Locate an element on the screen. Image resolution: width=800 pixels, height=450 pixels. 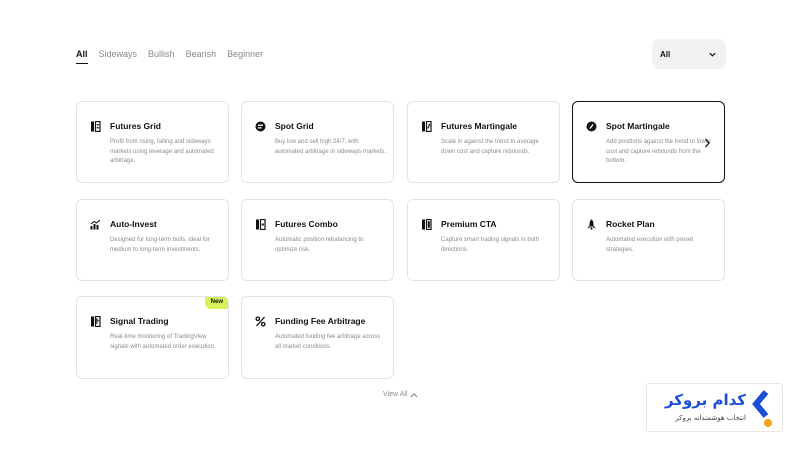
view-all-label: View All is located at coordinates (395, 394).